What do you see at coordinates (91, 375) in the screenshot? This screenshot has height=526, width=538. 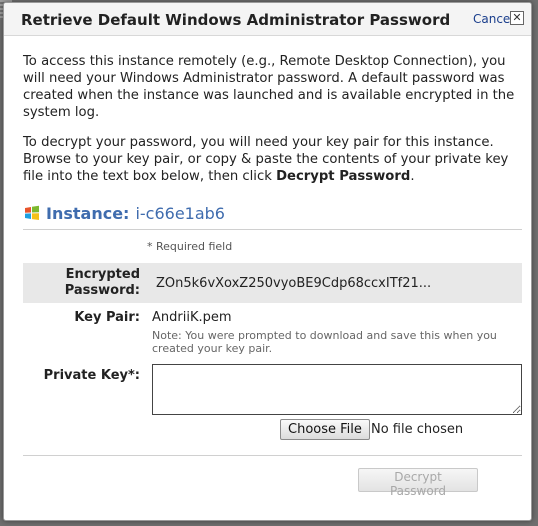 I see `private-key-label: Private Key*:` at bounding box center [91, 375].